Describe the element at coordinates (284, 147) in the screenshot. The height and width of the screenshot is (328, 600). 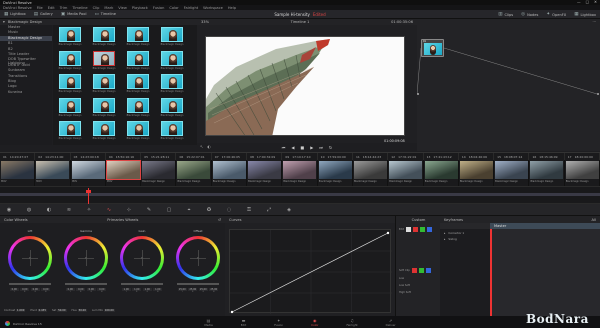
I see `skip-back-icon: ⏮` at that location.